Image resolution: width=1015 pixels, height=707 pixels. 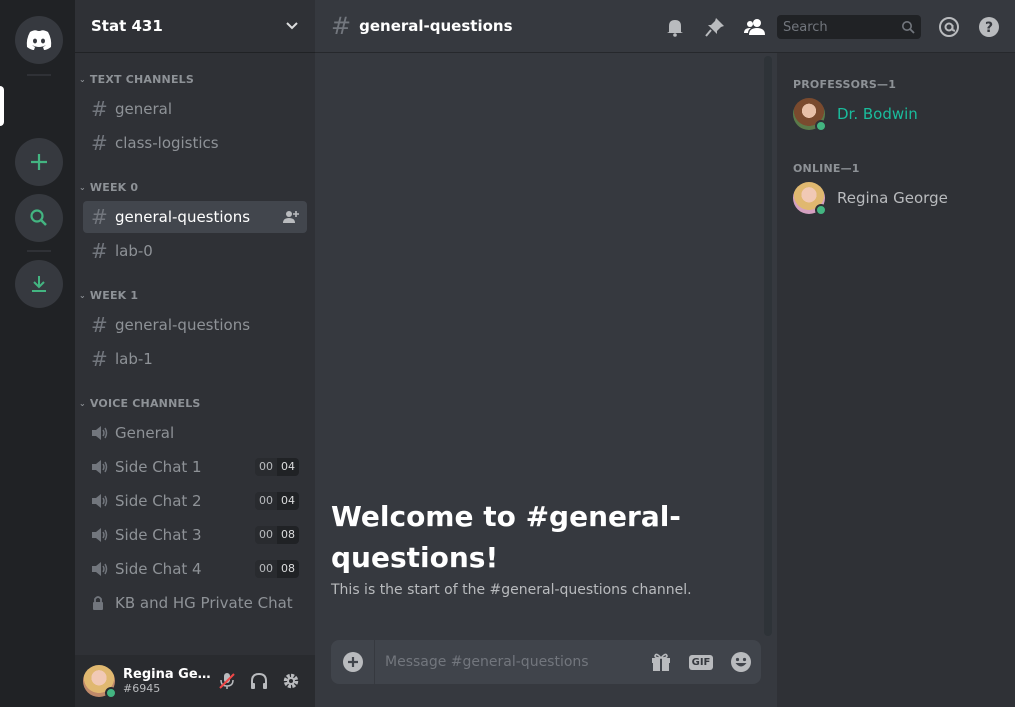 I want to click on member-group-title: PROFESSORS—1, so click(x=845, y=84).